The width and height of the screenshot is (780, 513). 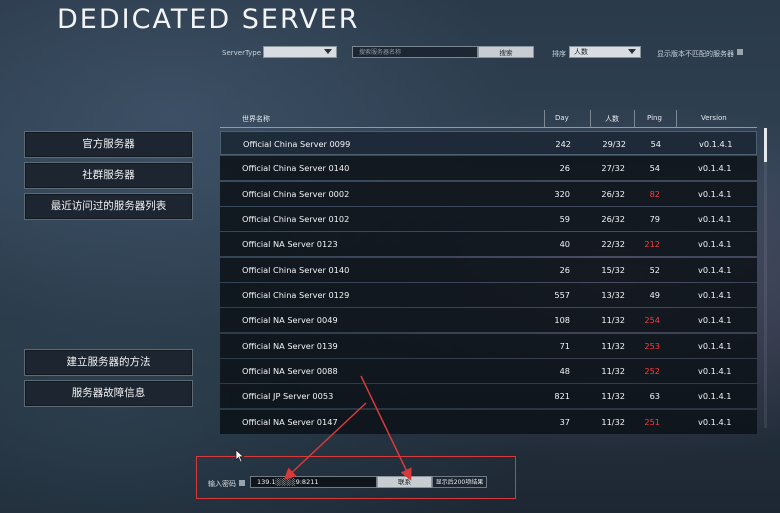 I want to click on server-name: Official China Server 0102, so click(x=296, y=219).